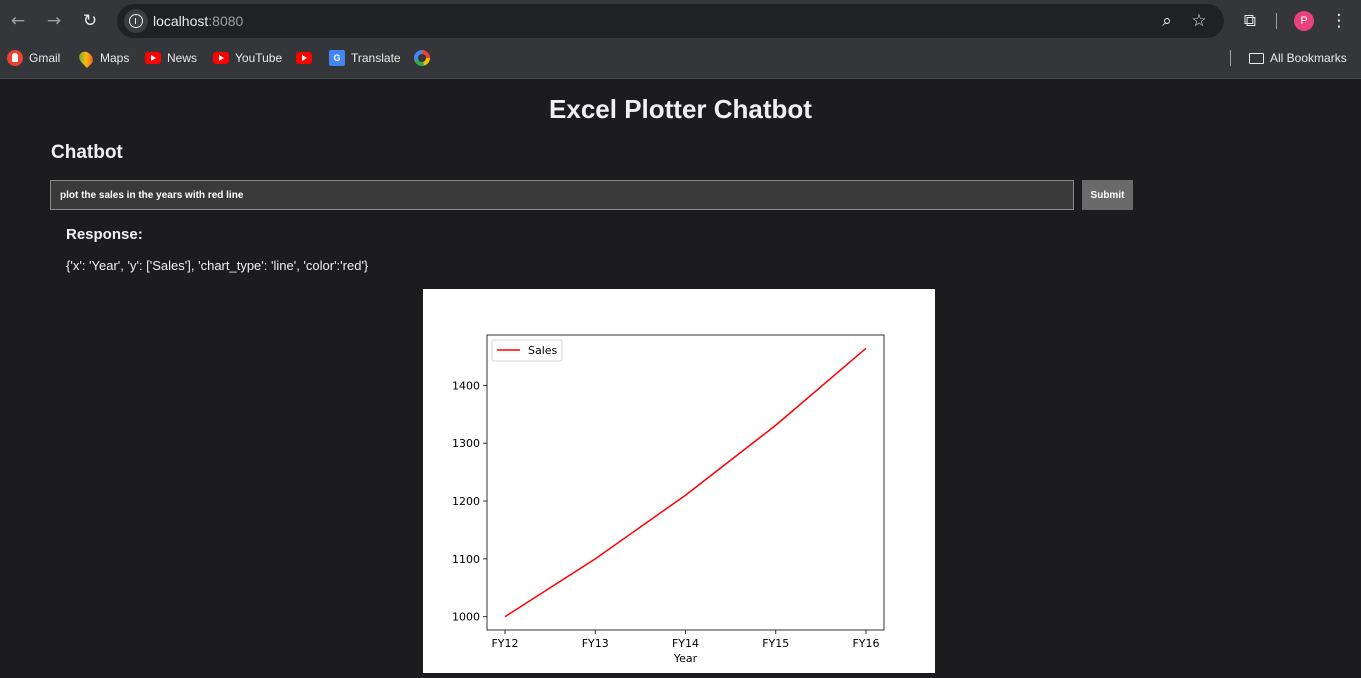 Image resolution: width=1361 pixels, height=678 pixels. What do you see at coordinates (680, 109) in the screenshot?
I see `page-title: Excel Plotter Chatbot` at bounding box center [680, 109].